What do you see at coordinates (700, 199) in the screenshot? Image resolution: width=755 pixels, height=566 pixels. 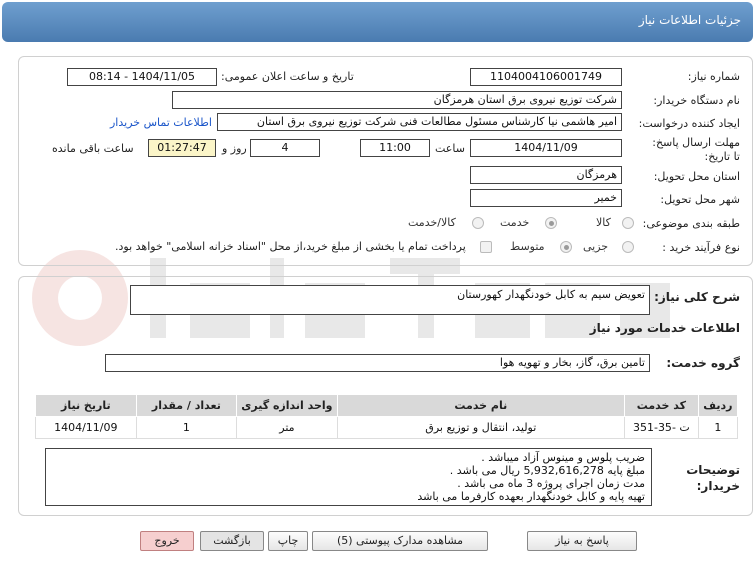 I see `city-label: شهر محل تحویل:` at bounding box center [700, 199].